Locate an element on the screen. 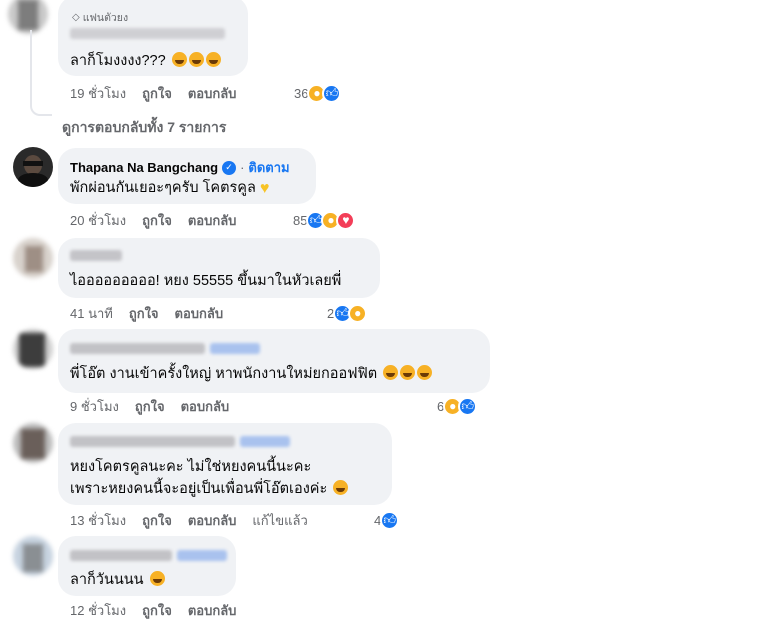  reaction-summary: 4 👍︎ is located at coordinates (387, 520).